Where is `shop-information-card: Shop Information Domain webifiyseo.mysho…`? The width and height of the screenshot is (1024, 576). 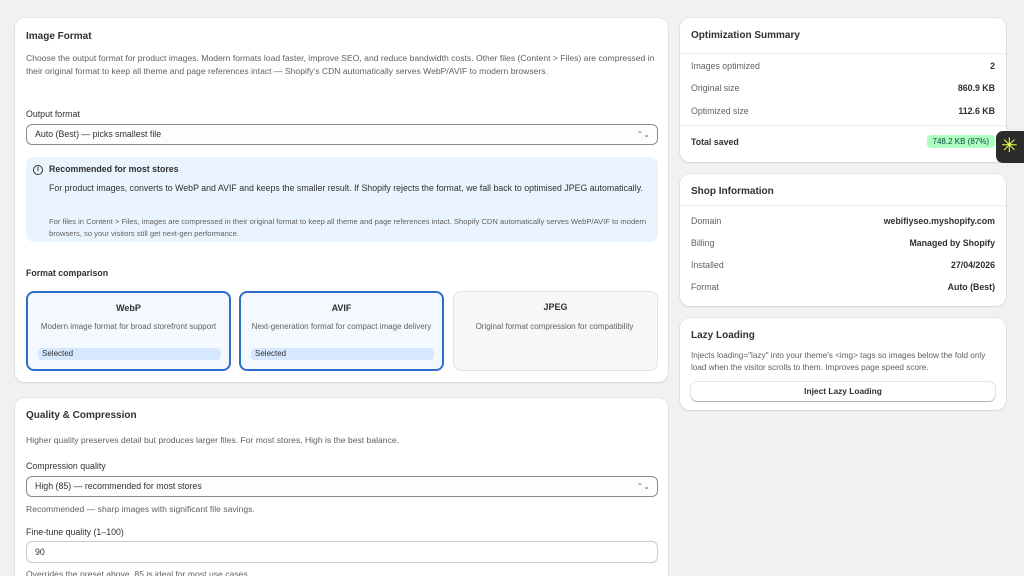
shop-information-card: Shop Information Domain webifiyseo.mysho… is located at coordinates (843, 240).